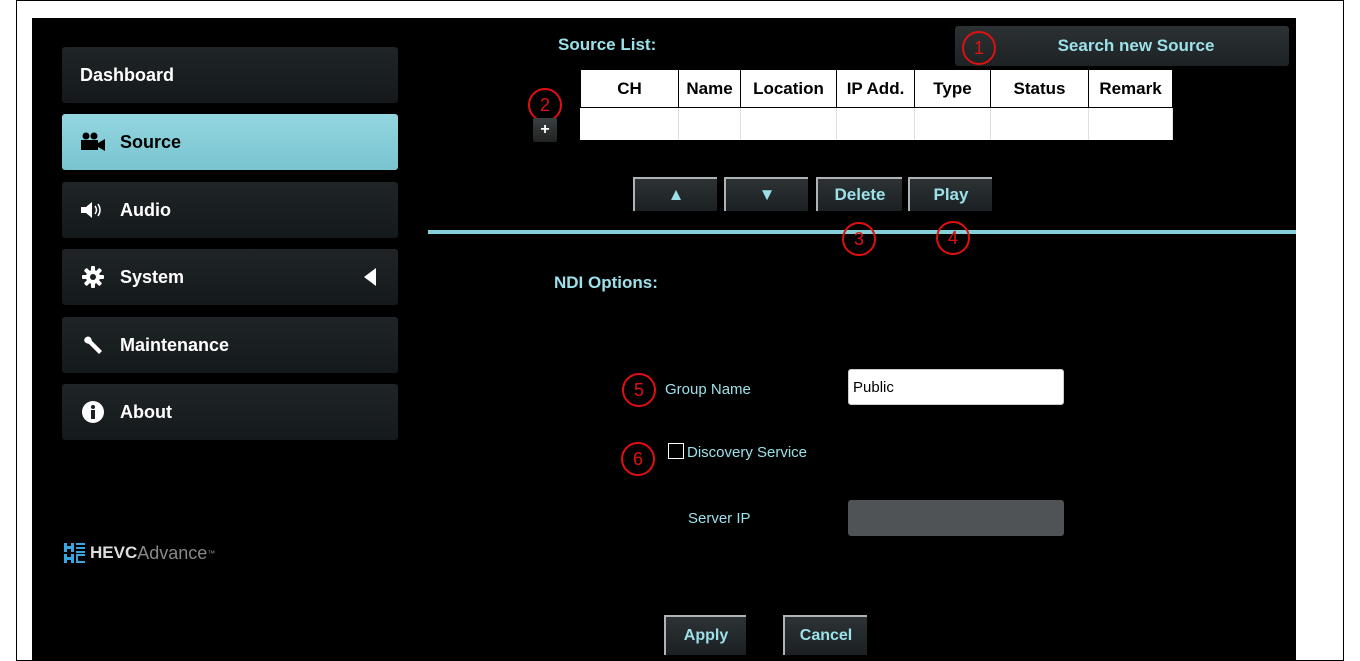  What do you see at coordinates (370, 277) in the screenshot?
I see `collapse-arrow-icon` at bounding box center [370, 277].